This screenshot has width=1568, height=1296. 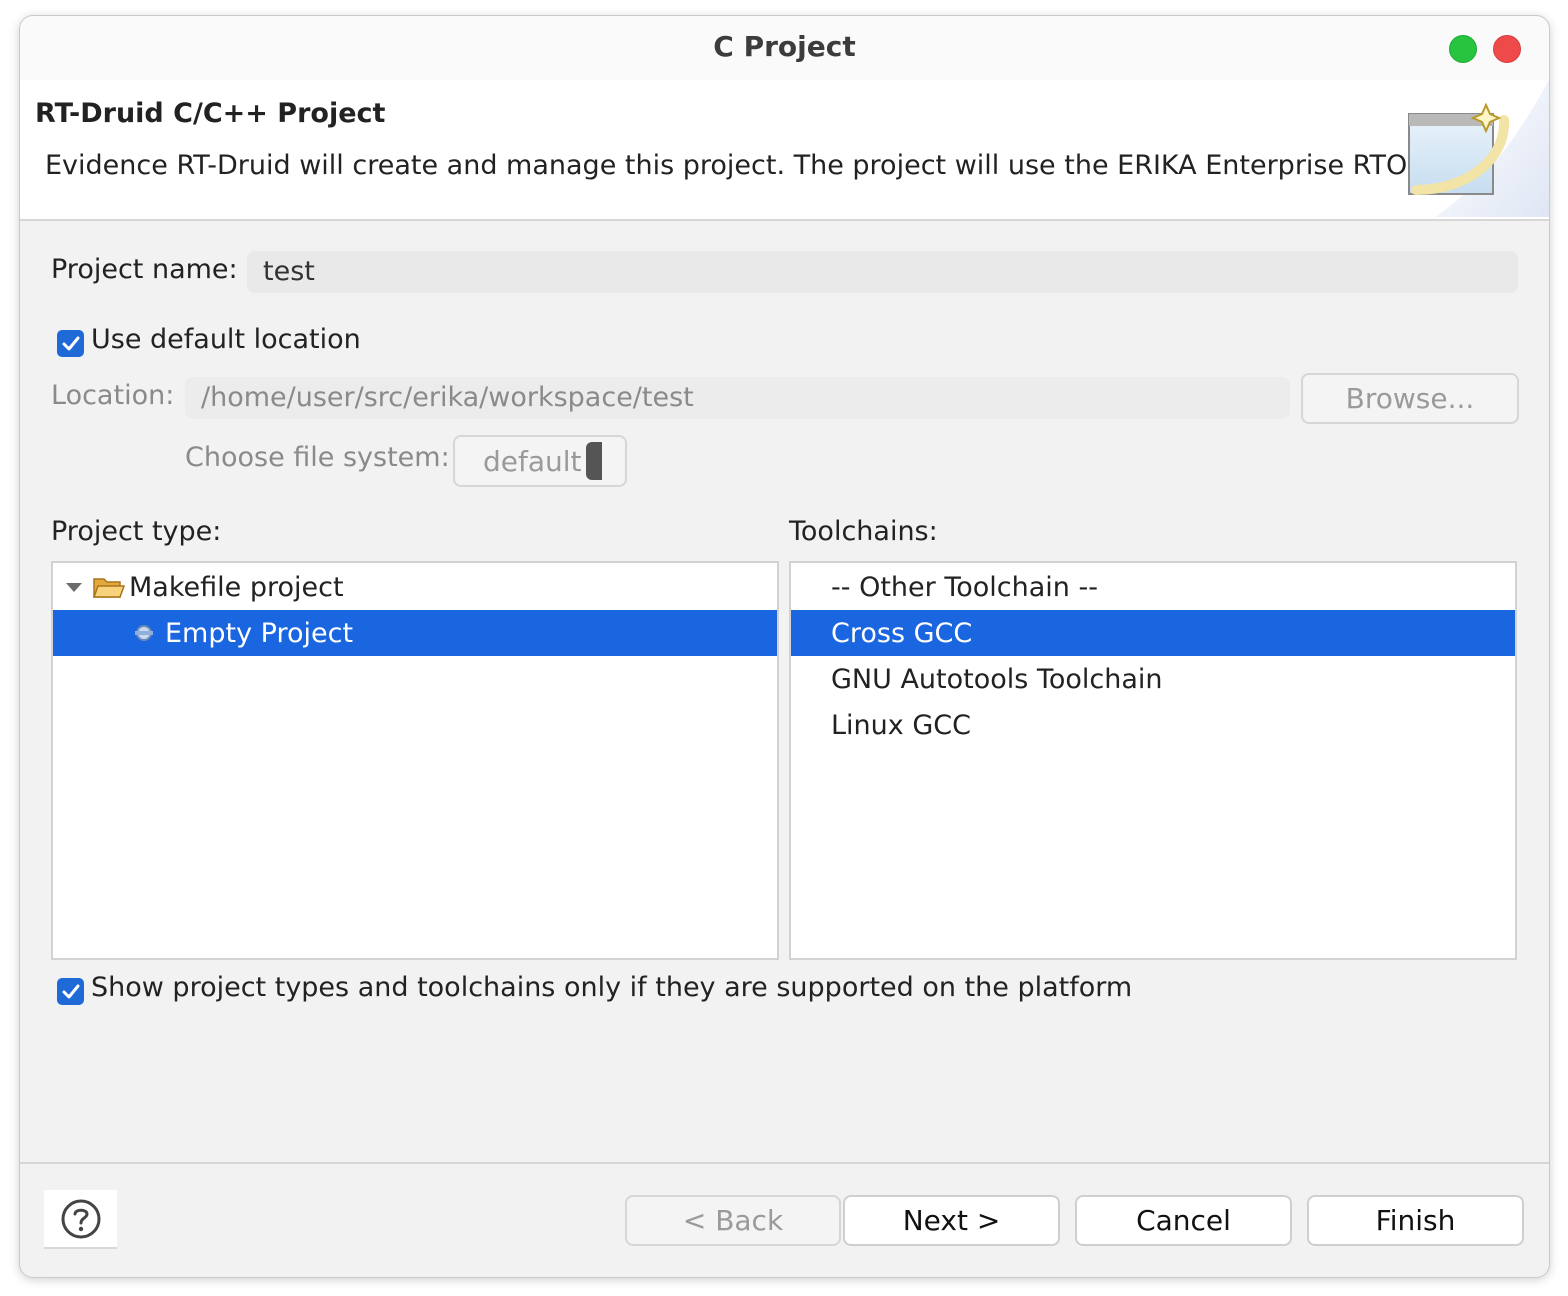 What do you see at coordinates (74, 587) in the screenshot?
I see `expand-triangle-icon` at bounding box center [74, 587].